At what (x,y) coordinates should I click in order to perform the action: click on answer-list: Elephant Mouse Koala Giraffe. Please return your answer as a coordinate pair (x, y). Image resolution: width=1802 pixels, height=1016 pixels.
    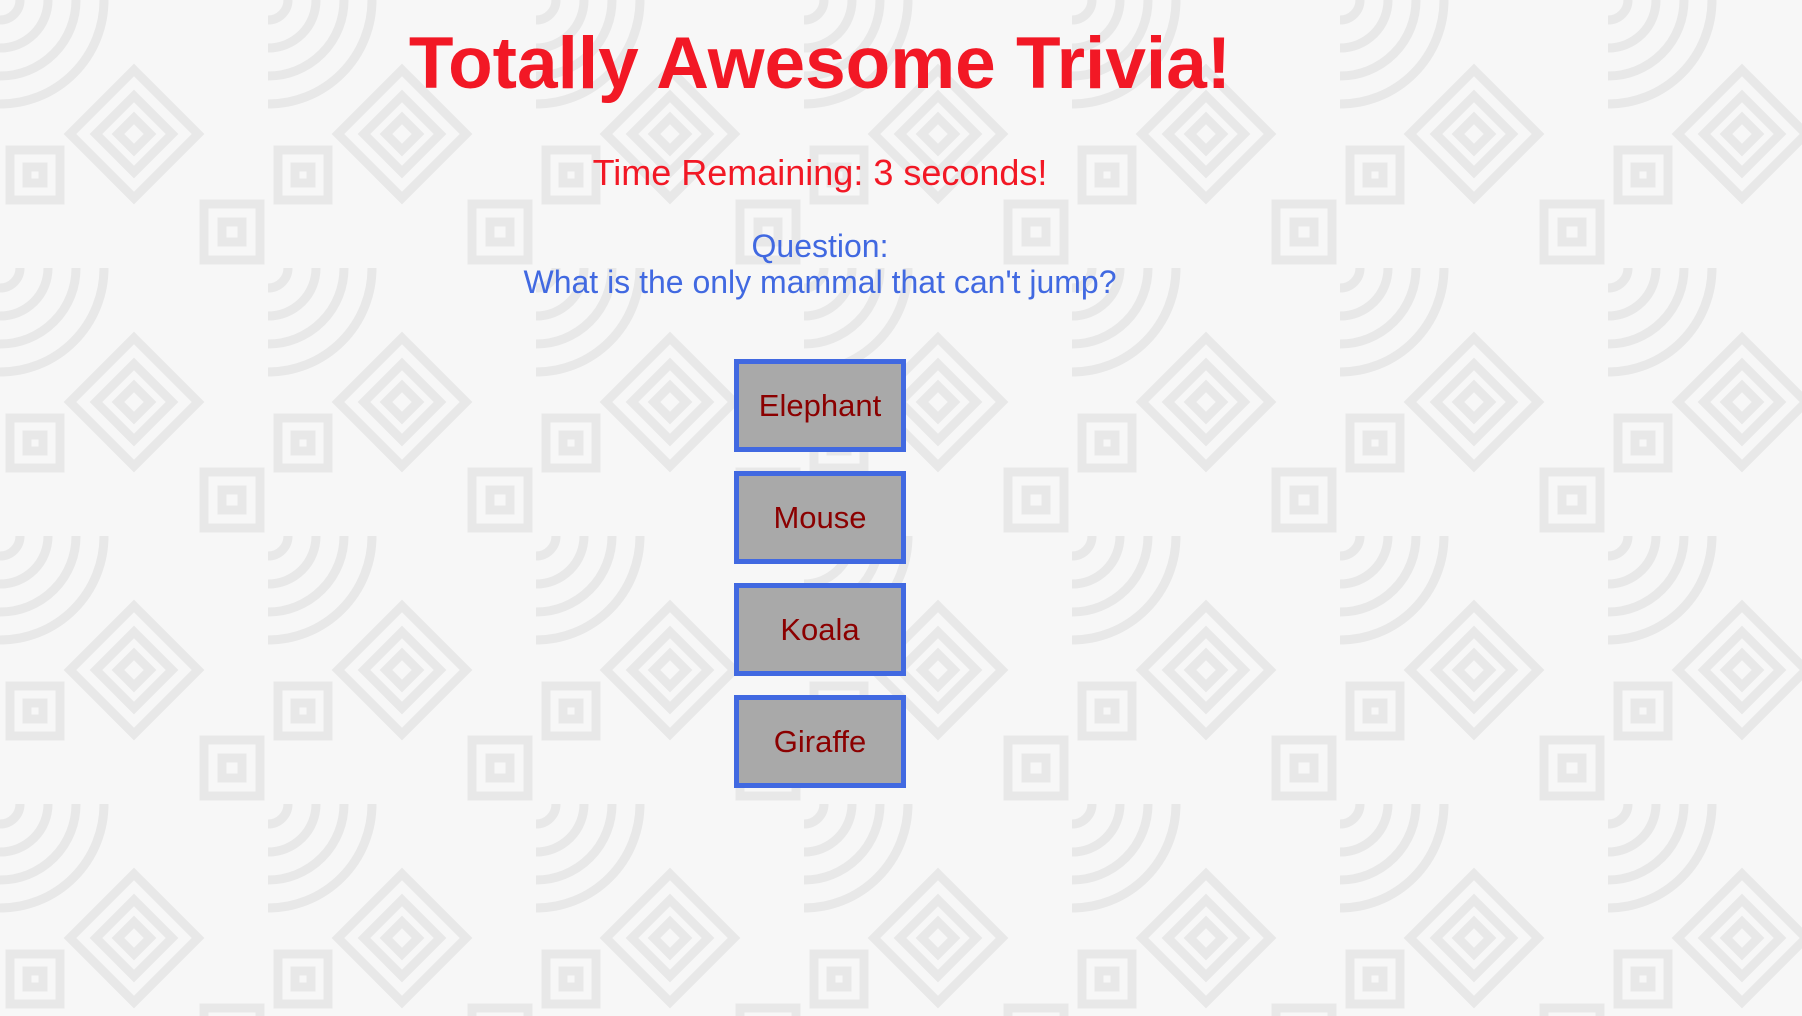
    Looking at the image, I should click on (820, 583).